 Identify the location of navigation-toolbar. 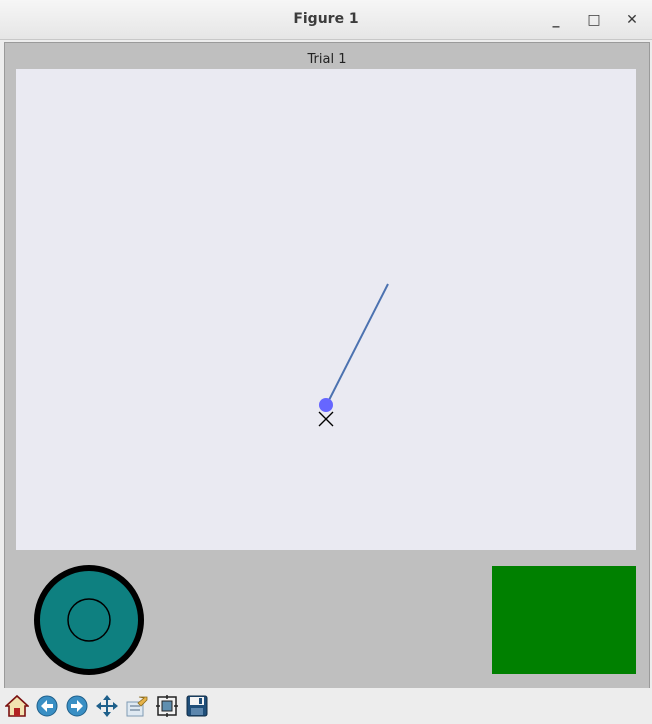
(326, 706).